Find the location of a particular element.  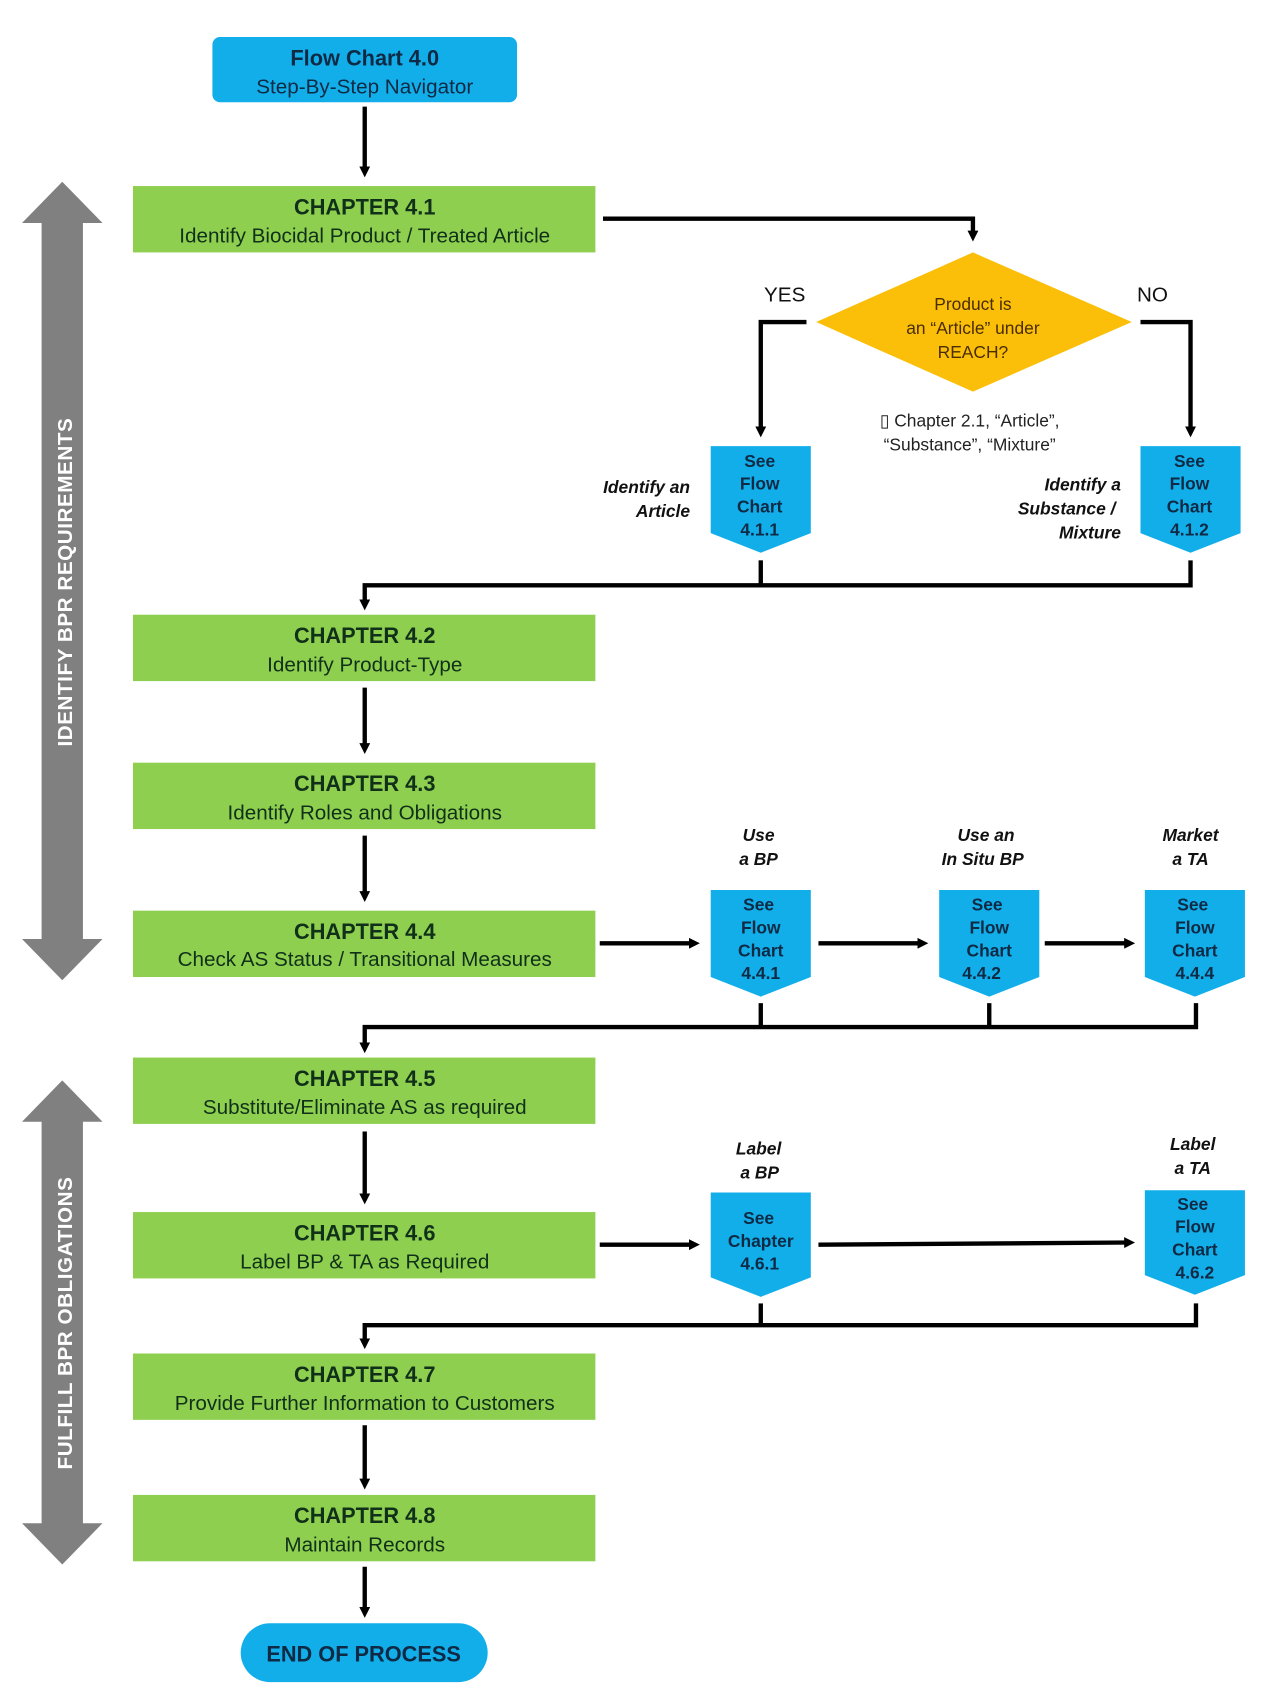

chapter-4-8: CHAPTER 4.8 Maintain Records is located at coordinates (364, 1528).